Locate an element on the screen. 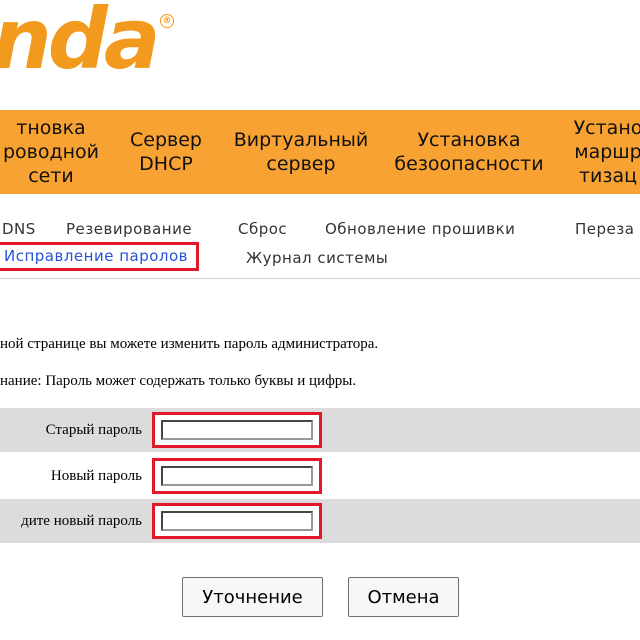 This screenshot has height=640, width=640. subnav-reboot: Переза is located at coordinates (604, 229).